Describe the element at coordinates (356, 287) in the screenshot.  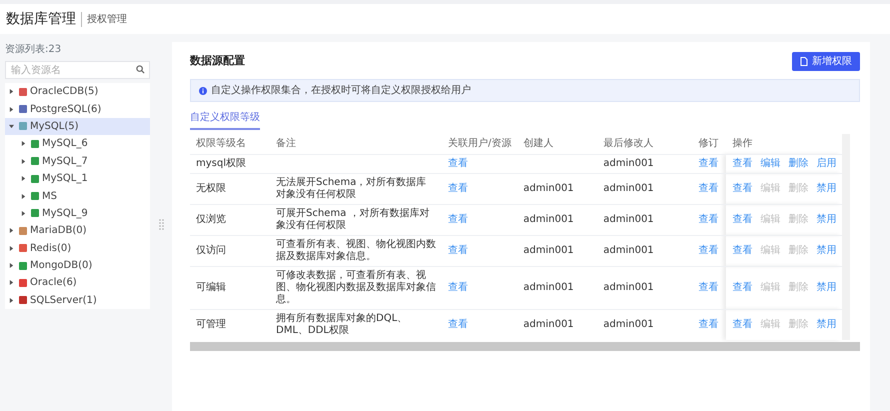
I see `table-cell: 可修改表数据，可查看所有表、视图、物化视图内数据及数据库对象信息。` at that location.